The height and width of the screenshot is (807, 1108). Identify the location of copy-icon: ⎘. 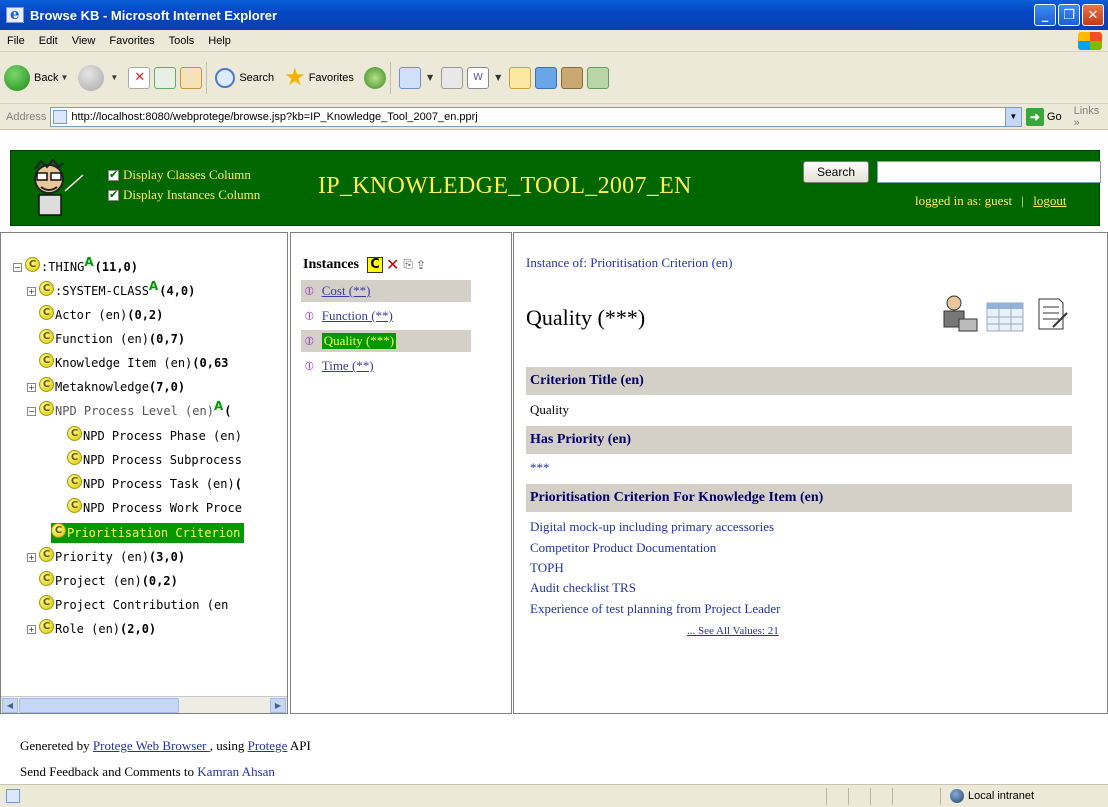
(408, 264).